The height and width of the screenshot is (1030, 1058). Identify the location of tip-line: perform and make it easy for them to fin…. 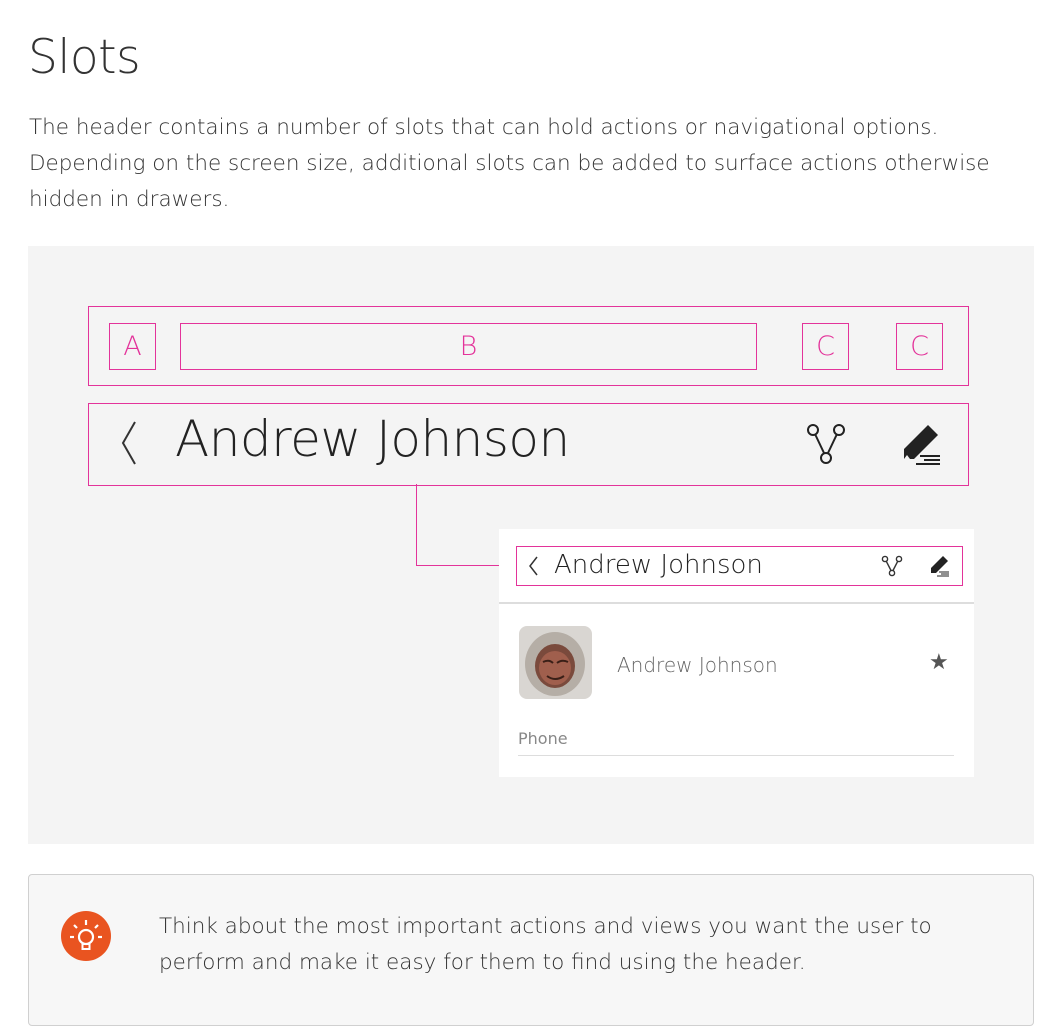
(482, 962).